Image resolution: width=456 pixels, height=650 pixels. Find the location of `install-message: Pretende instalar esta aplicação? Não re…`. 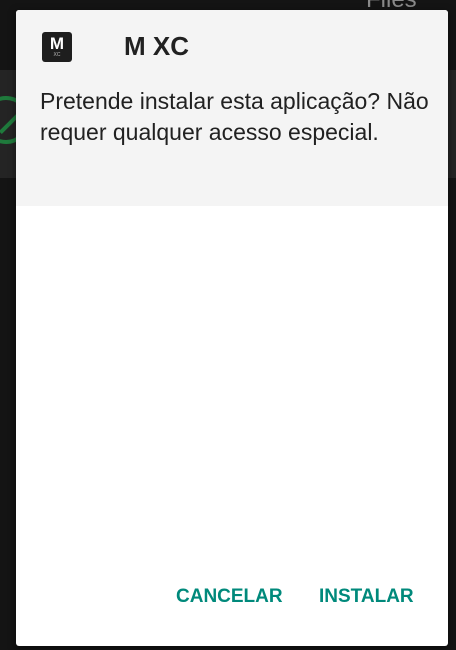

install-message: Pretende instalar esta aplicação? Não re… is located at coordinates (234, 116).